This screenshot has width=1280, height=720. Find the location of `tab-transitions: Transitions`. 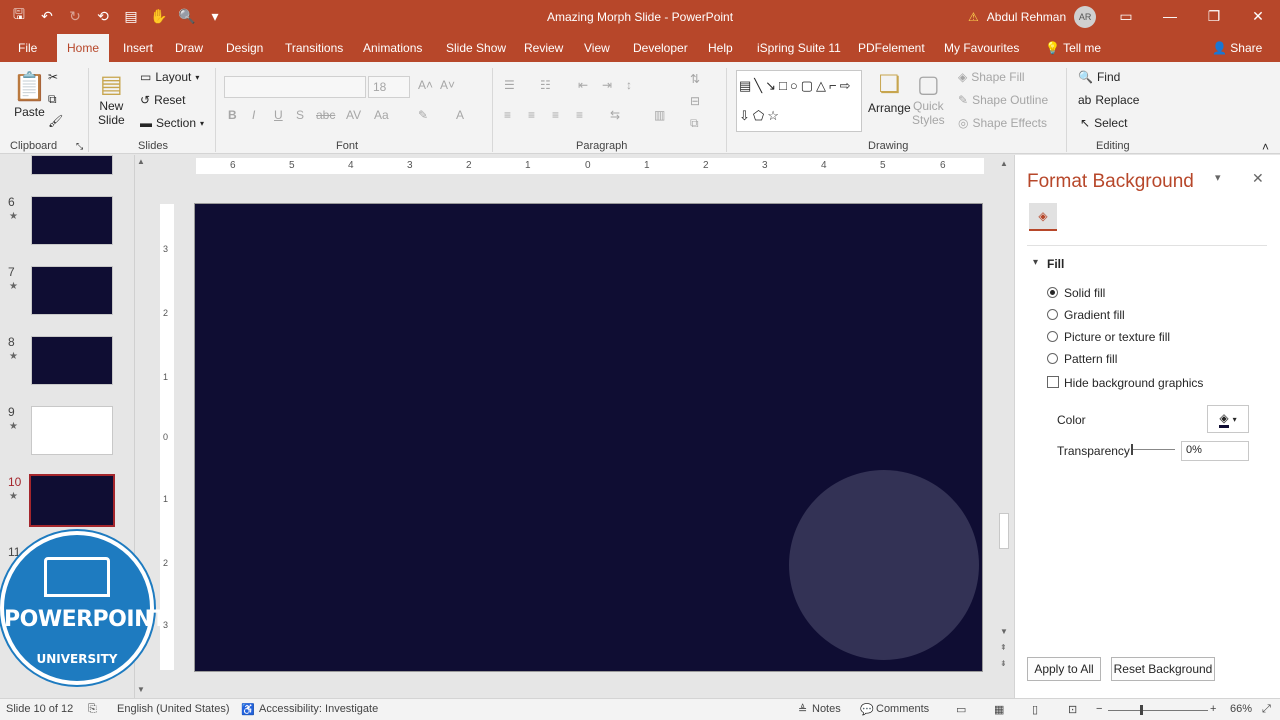

tab-transitions: Transitions is located at coordinates (314, 48).